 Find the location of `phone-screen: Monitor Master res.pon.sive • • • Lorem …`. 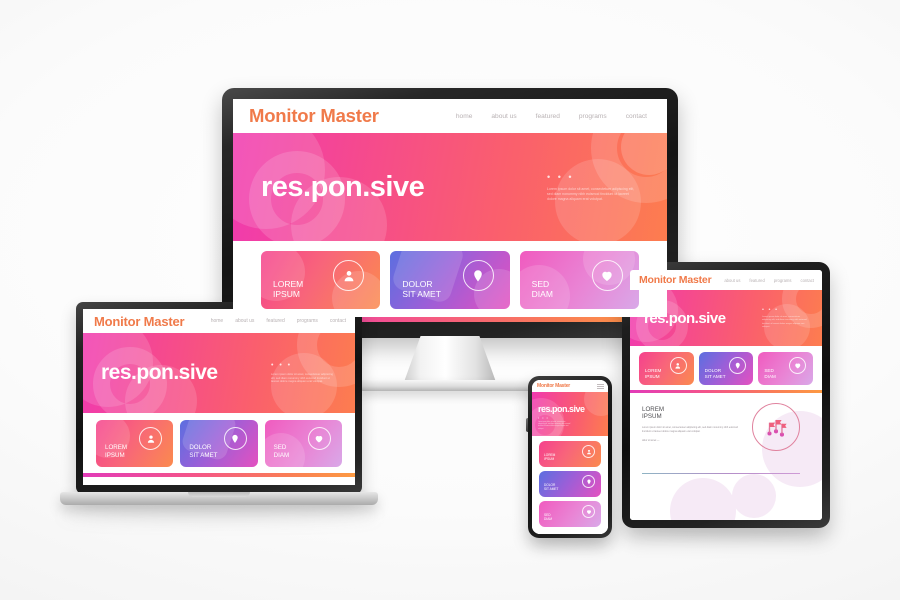

phone-screen: Monitor Master res.pon.sive • • • Lorem … is located at coordinates (570, 457).